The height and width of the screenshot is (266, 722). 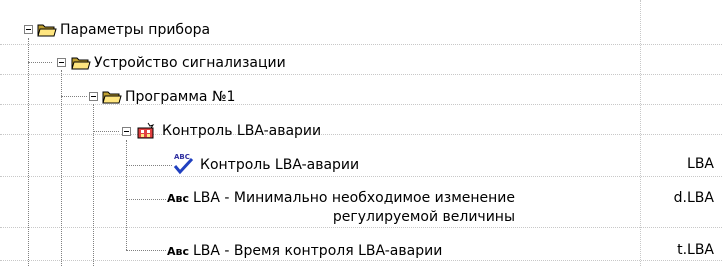 I want to click on alarm-group-icon, so click(x=146, y=131).